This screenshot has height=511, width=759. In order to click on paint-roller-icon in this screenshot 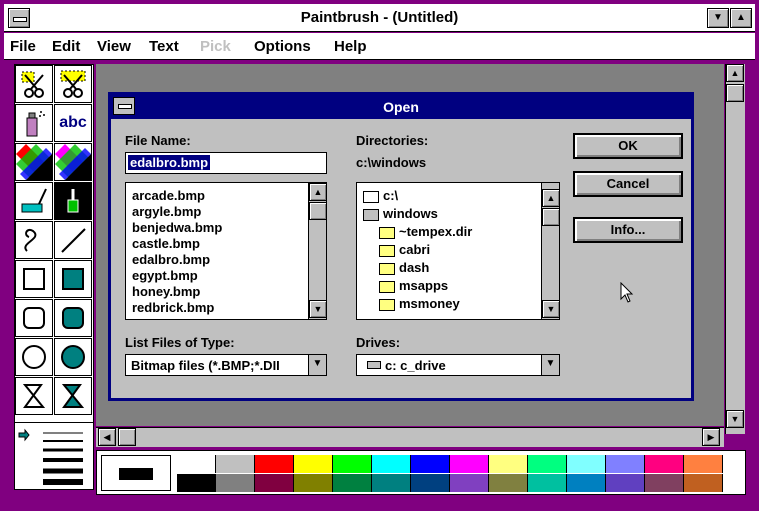, I will do `click(34, 201)`.